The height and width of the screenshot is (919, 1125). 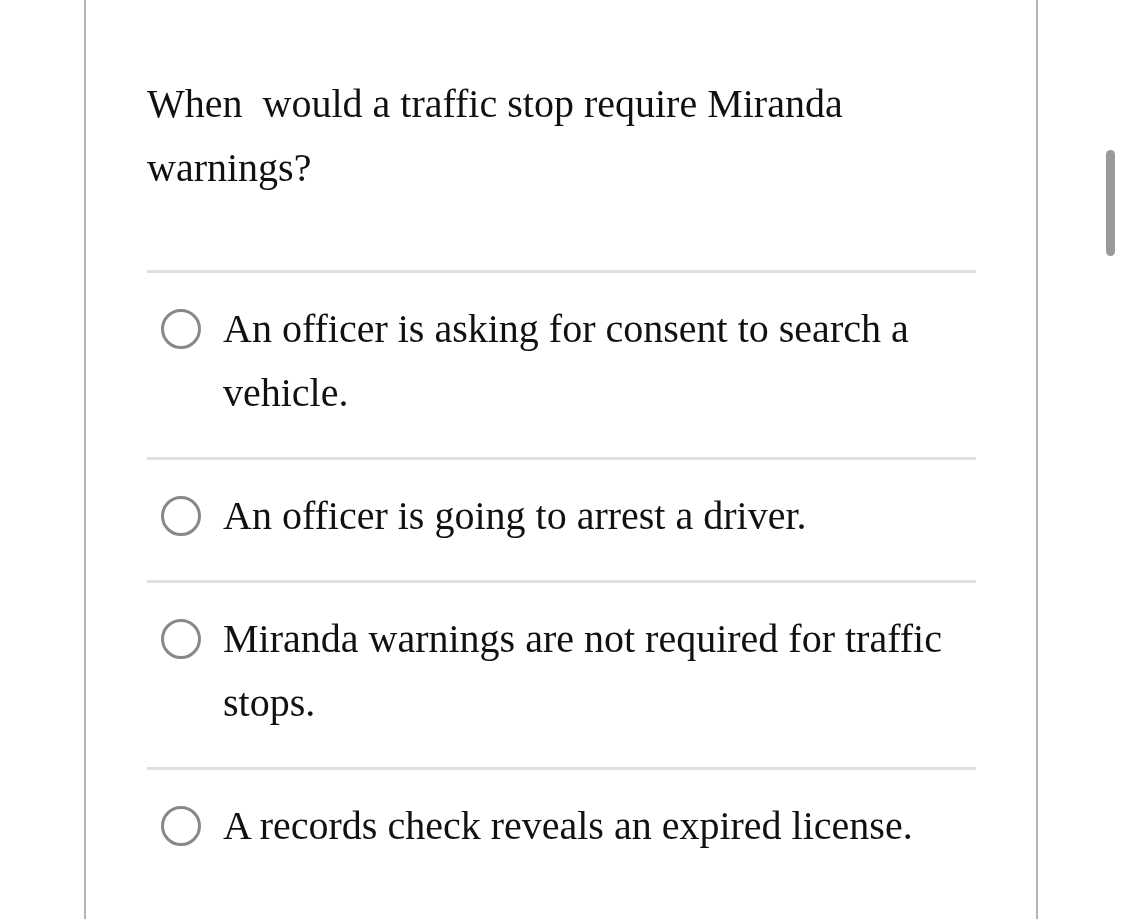 What do you see at coordinates (1110, 203) in the screenshot?
I see `scrollbar-thumb` at bounding box center [1110, 203].